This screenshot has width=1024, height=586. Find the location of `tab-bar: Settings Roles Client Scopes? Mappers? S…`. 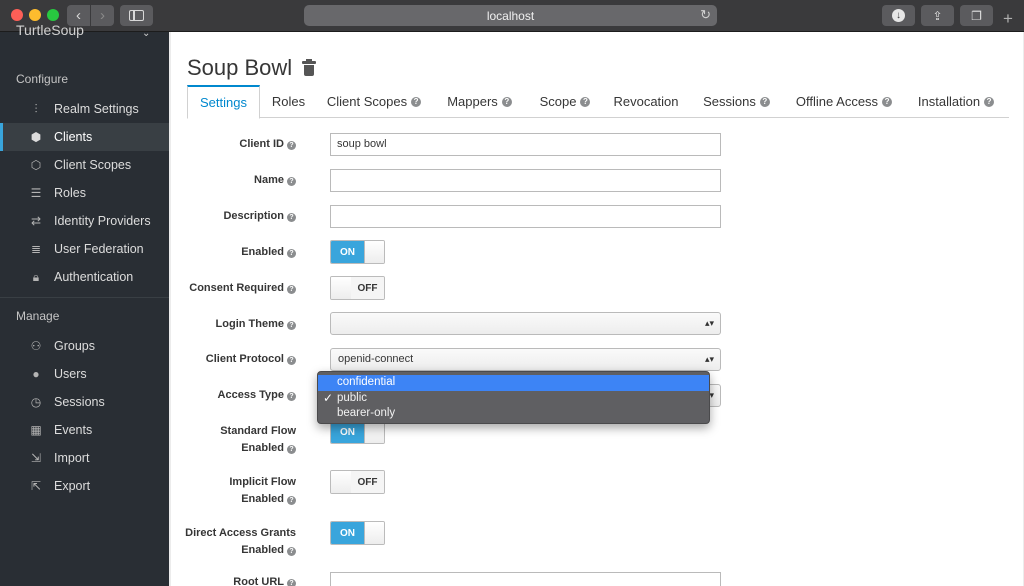

tab-bar: Settings Roles Client Scopes? Mappers? S… is located at coordinates (598, 102).